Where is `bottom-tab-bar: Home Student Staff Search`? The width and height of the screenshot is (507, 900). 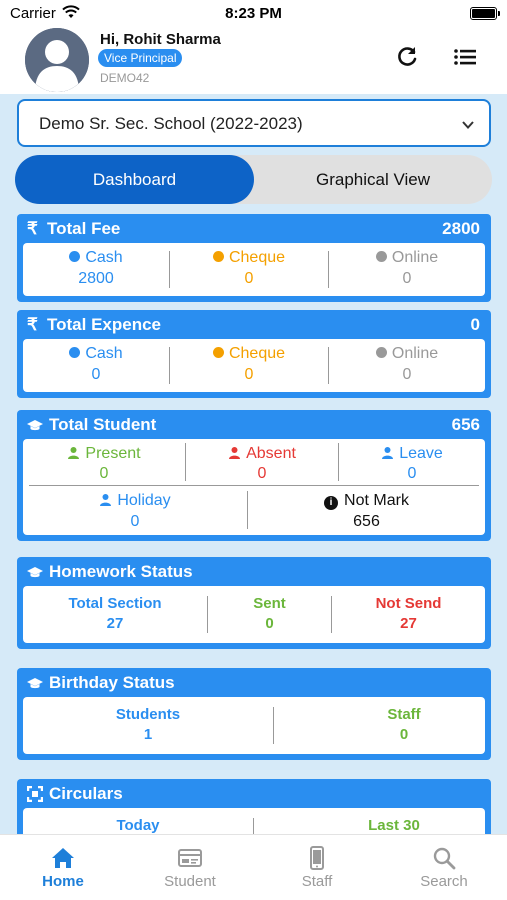
bottom-tab-bar: Home Student Staff Search is located at coordinates (253, 867).